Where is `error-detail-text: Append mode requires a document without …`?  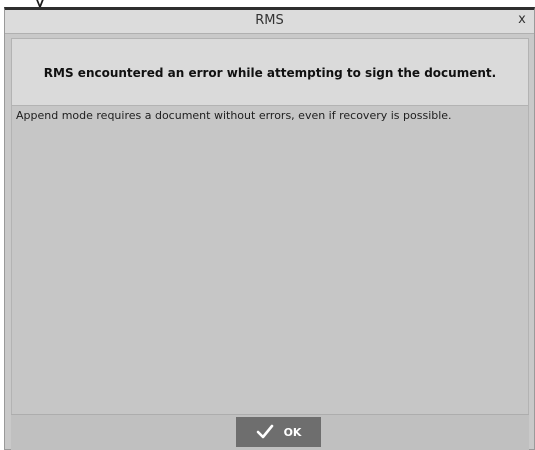 error-detail-text: Append mode requires a document without … is located at coordinates (234, 115).